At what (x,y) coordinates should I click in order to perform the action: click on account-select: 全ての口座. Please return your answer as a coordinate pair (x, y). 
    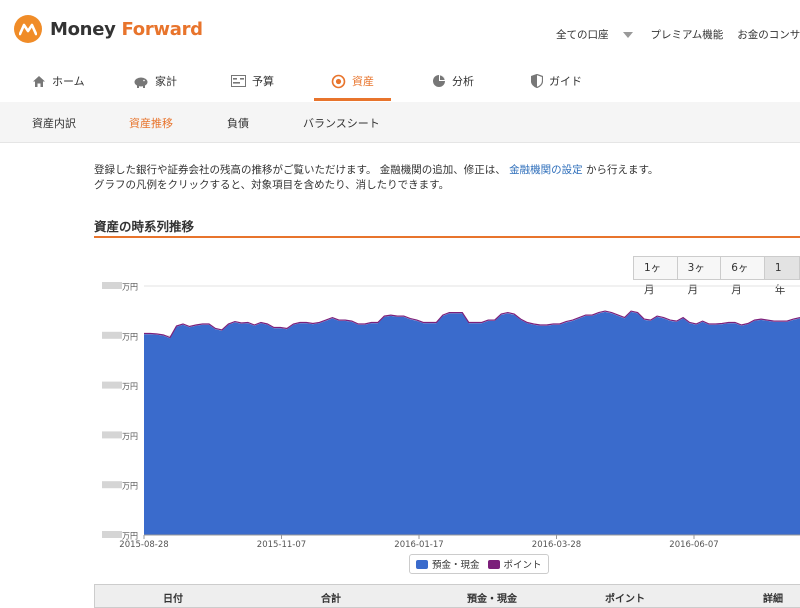
    Looking at the image, I should click on (582, 34).